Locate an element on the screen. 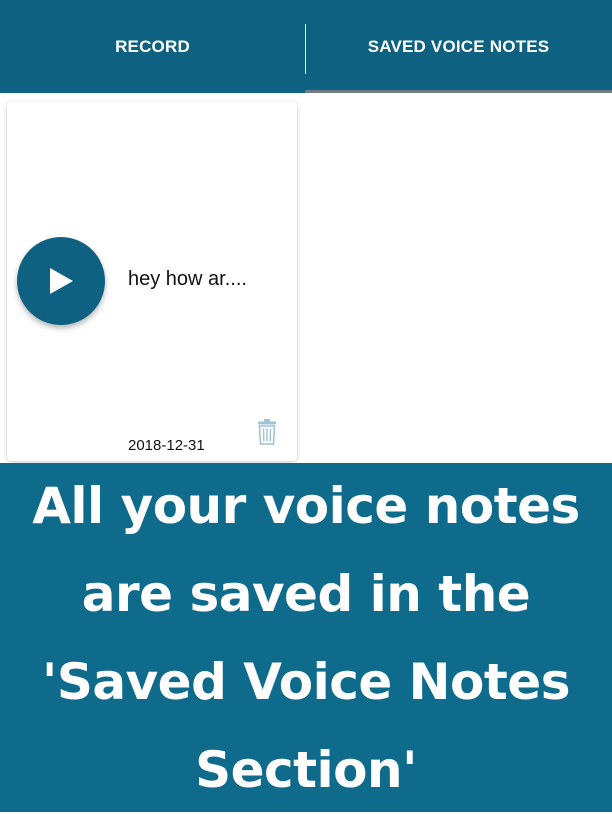 The height and width of the screenshot is (814, 612). tab-saved-voice-notes-label: SAVED VOICE NOTES is located at coordinates (459, 47).